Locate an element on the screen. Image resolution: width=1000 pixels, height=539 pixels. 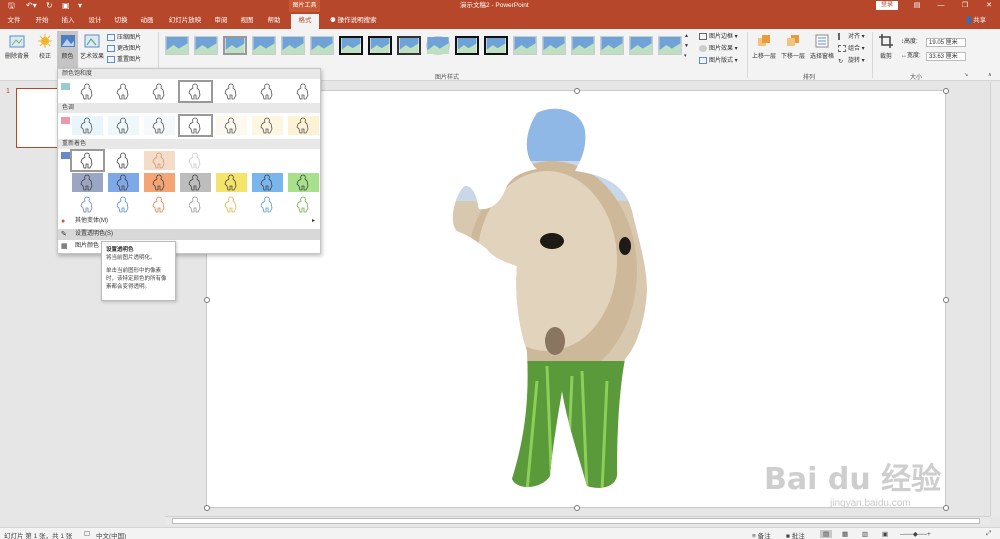
more-variations-item: ● 其他变体(M) ▸ is located at coordinates (189, 221).